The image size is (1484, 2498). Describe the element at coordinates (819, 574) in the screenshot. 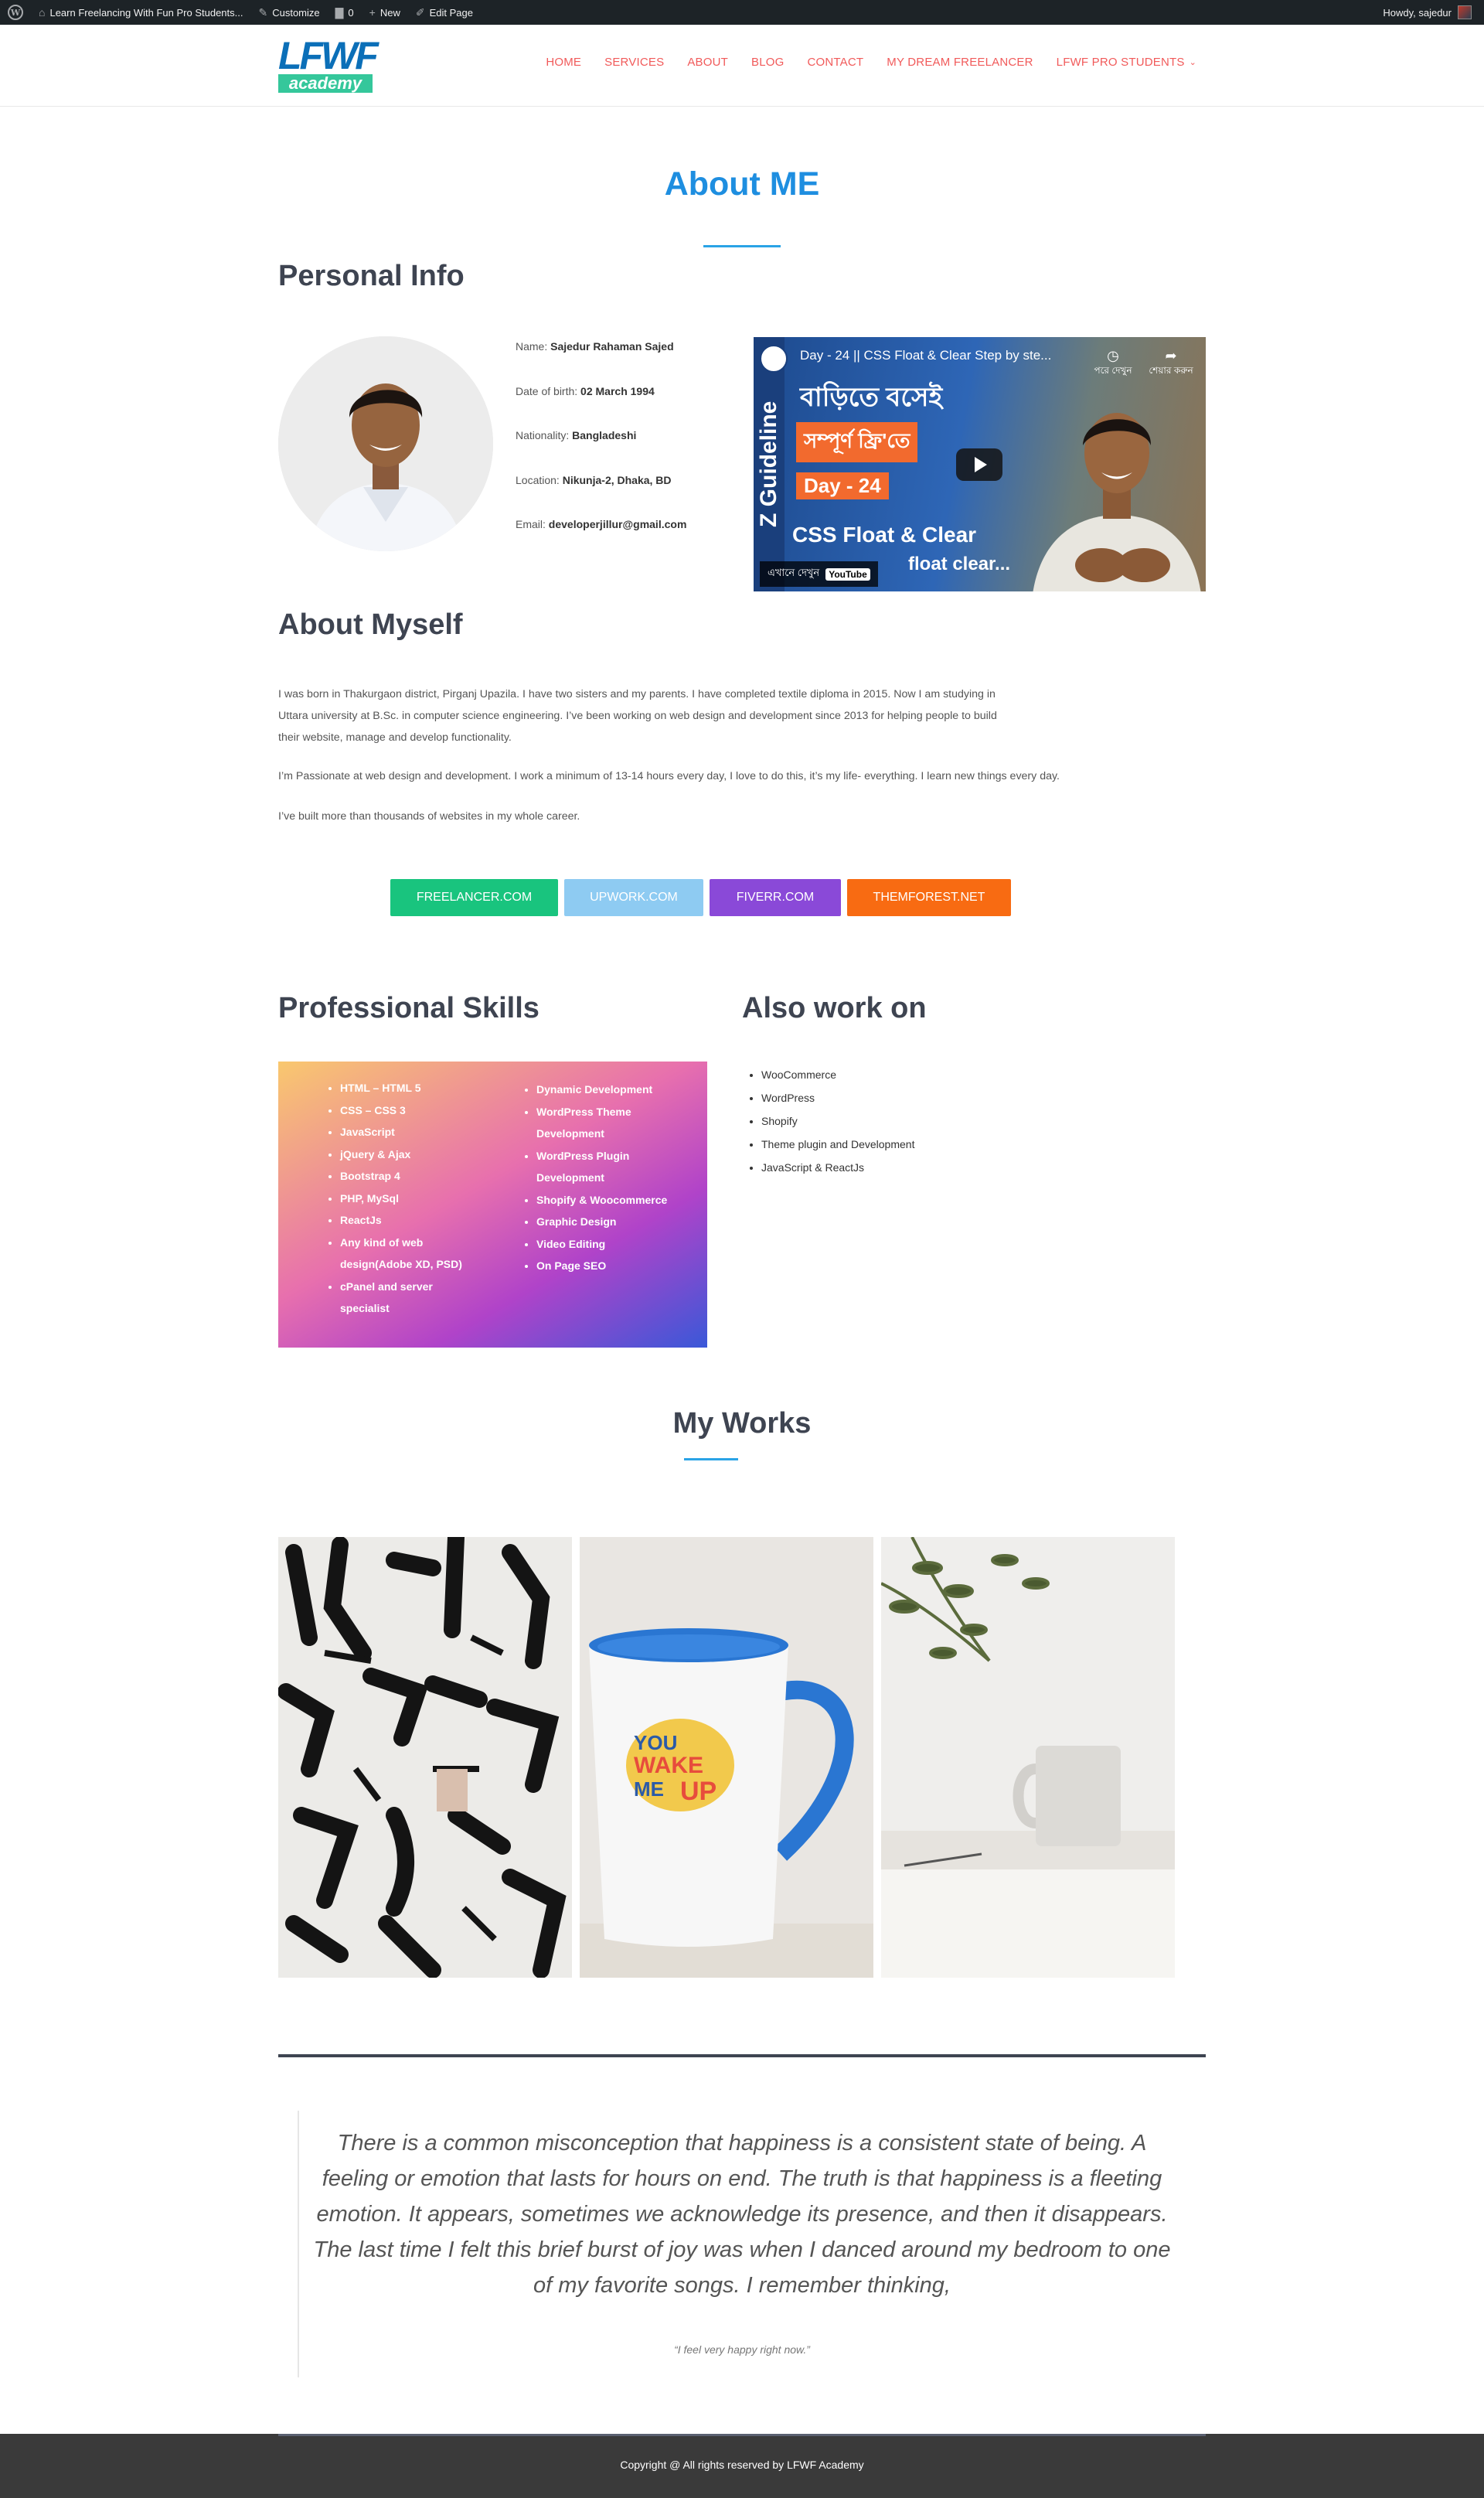

I see `watch-on-youtube-button: এখানে দেখুন YouTube` at that location.